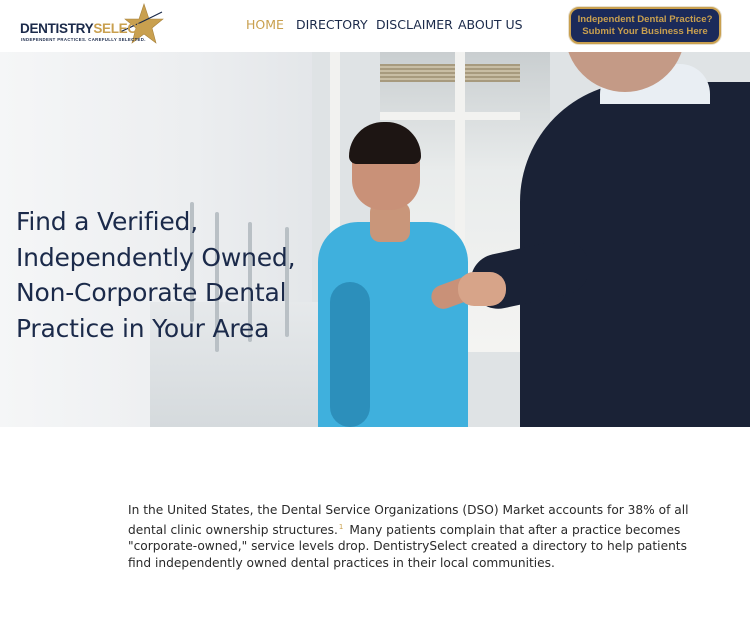  What do you see at coordinates (151, 292) in the screenshot?
I see `hero-title-line: Non-Corporate Dental` at bounding box center [151, 292].